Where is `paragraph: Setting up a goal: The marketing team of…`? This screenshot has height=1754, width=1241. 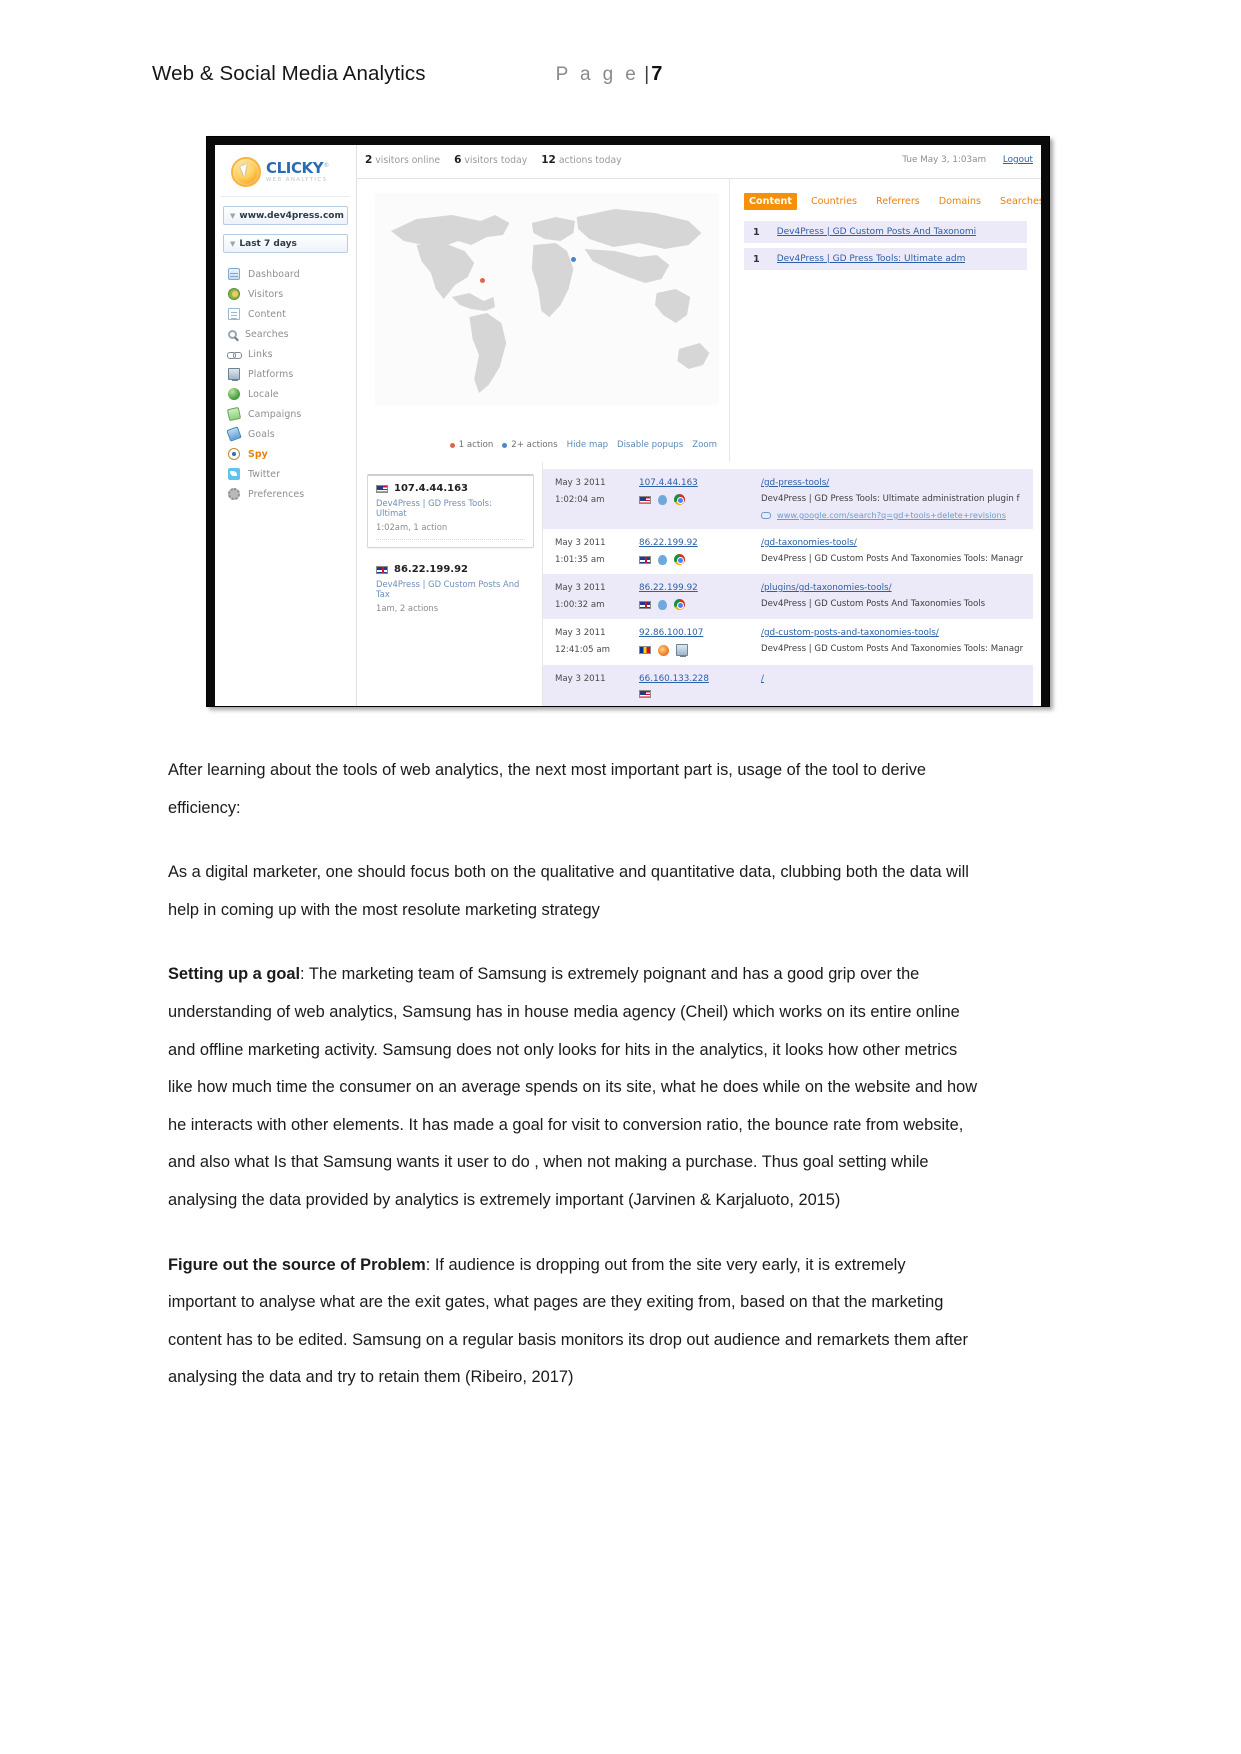
paragraph: Setting up a goal: The marketing team of… is located at coordinates (573, 1087).